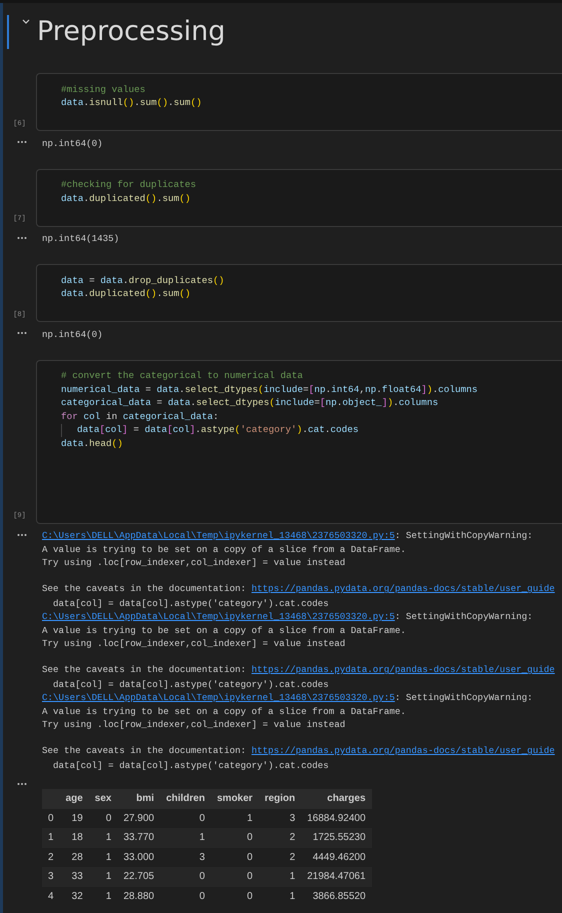  I want to click on table-cell: 18, so click(74, 838).